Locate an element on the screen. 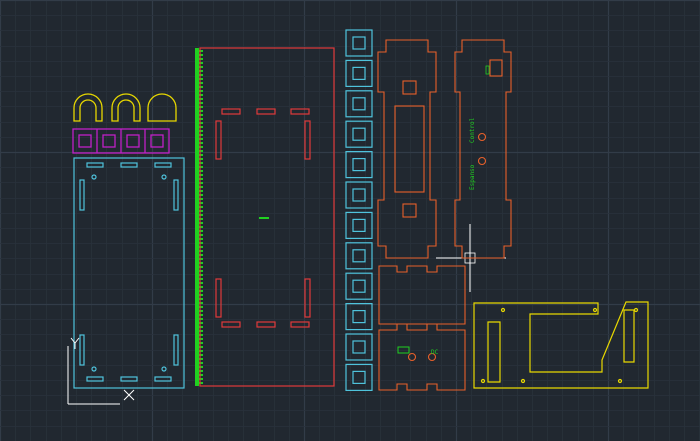  tooth-strip-base is located at coordinates (197, 217).